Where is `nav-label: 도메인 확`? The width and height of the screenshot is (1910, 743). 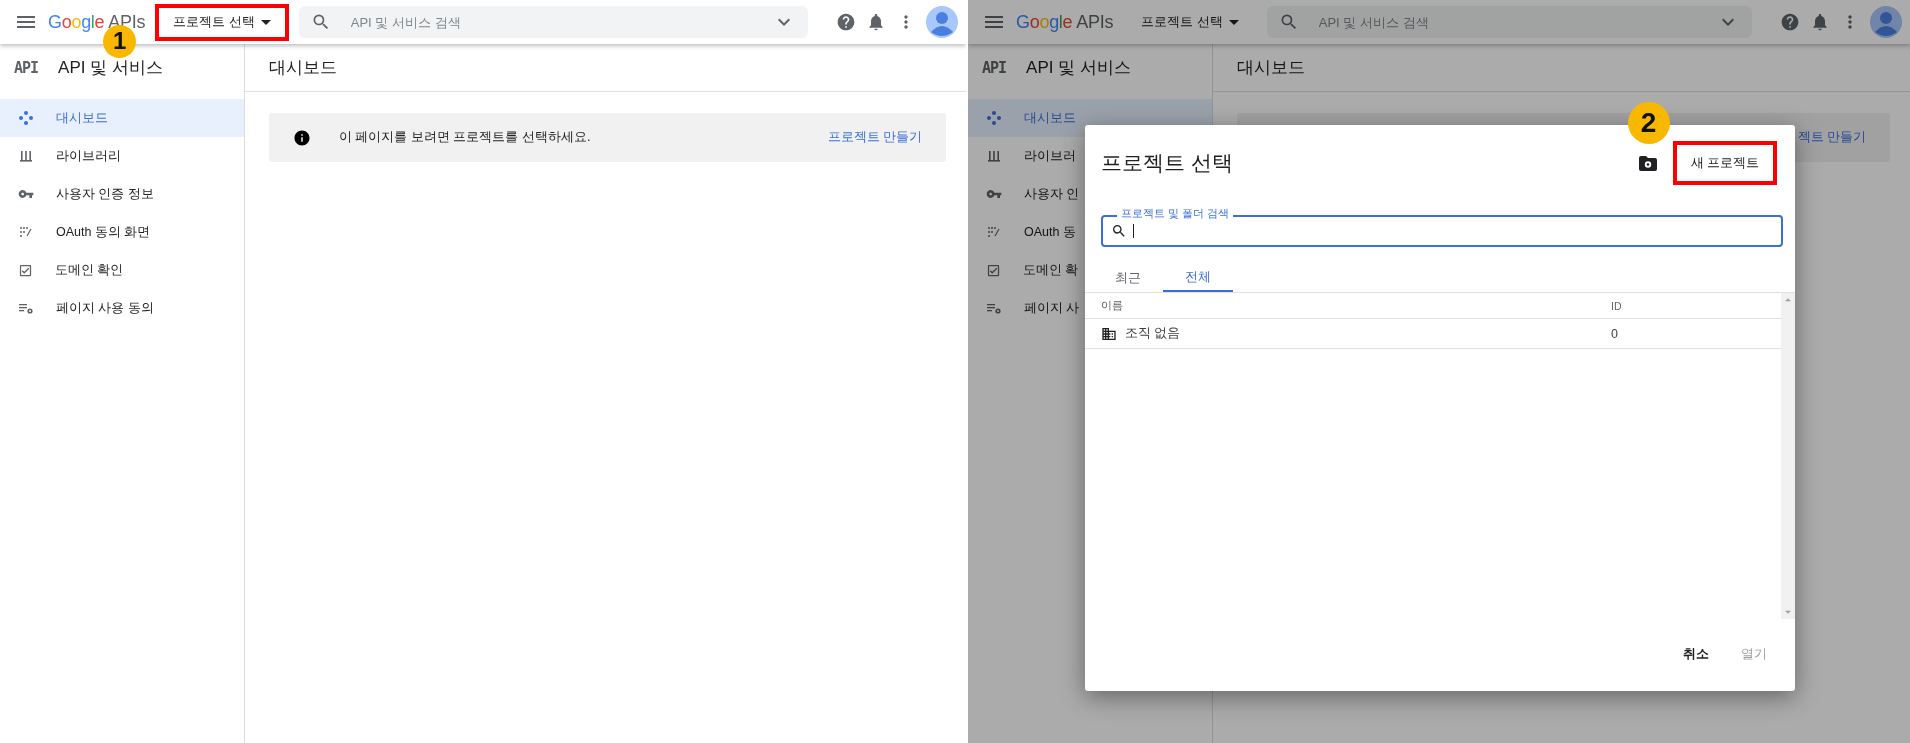
nav-label: 도메인 확 is located at coordinates (1051, 270).